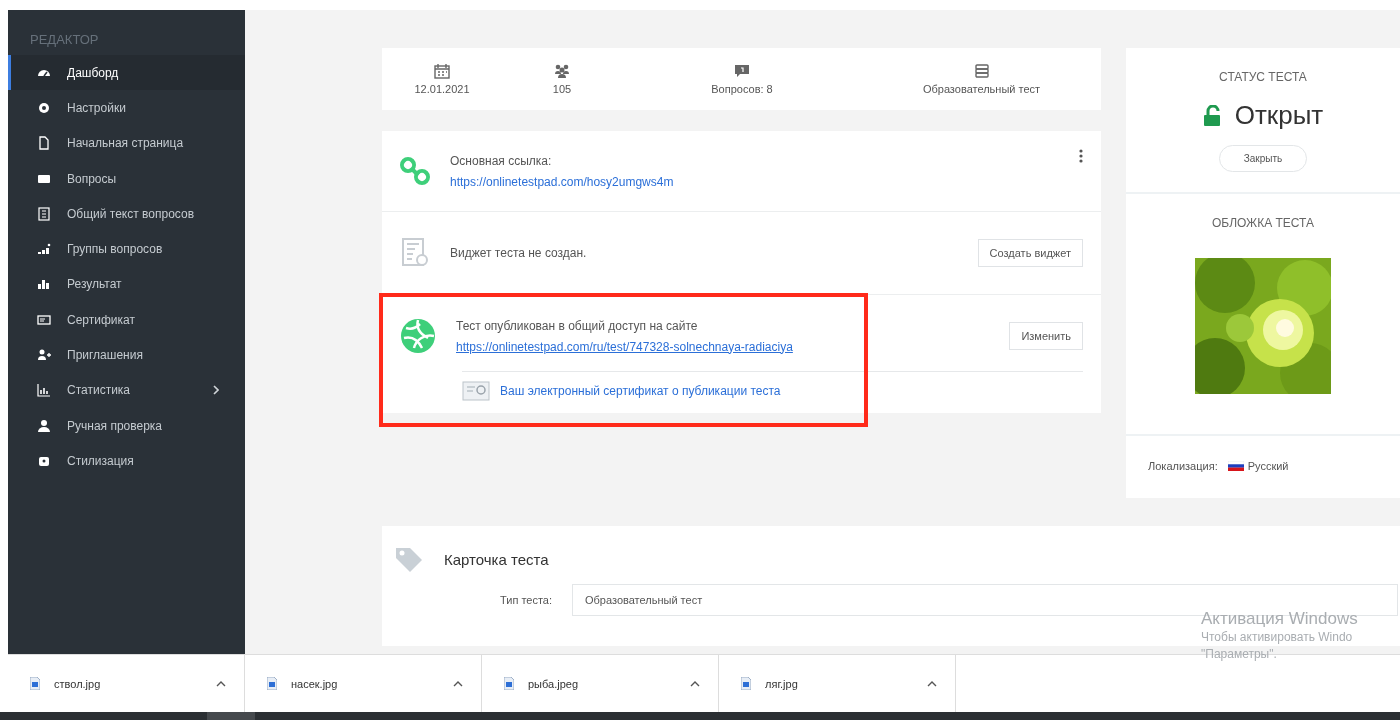 The height and width of the screenshot is (720, 1400). Describe the element at coordinates (126, 178) in the screenshot. I see `sidebar-item: Вопросы` at that location.